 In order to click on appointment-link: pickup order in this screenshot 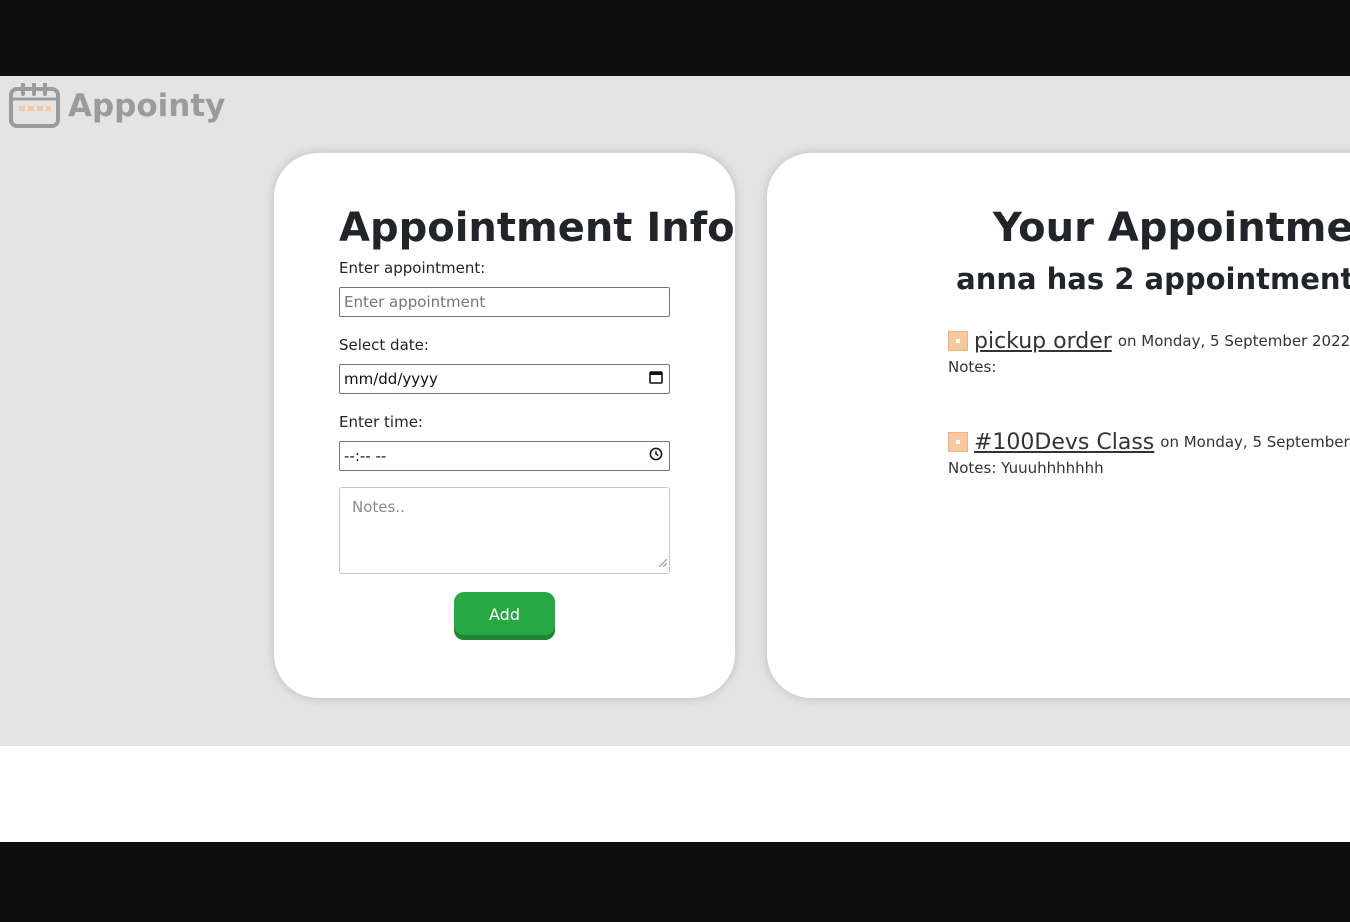, I will do `click(1043, 341)`.